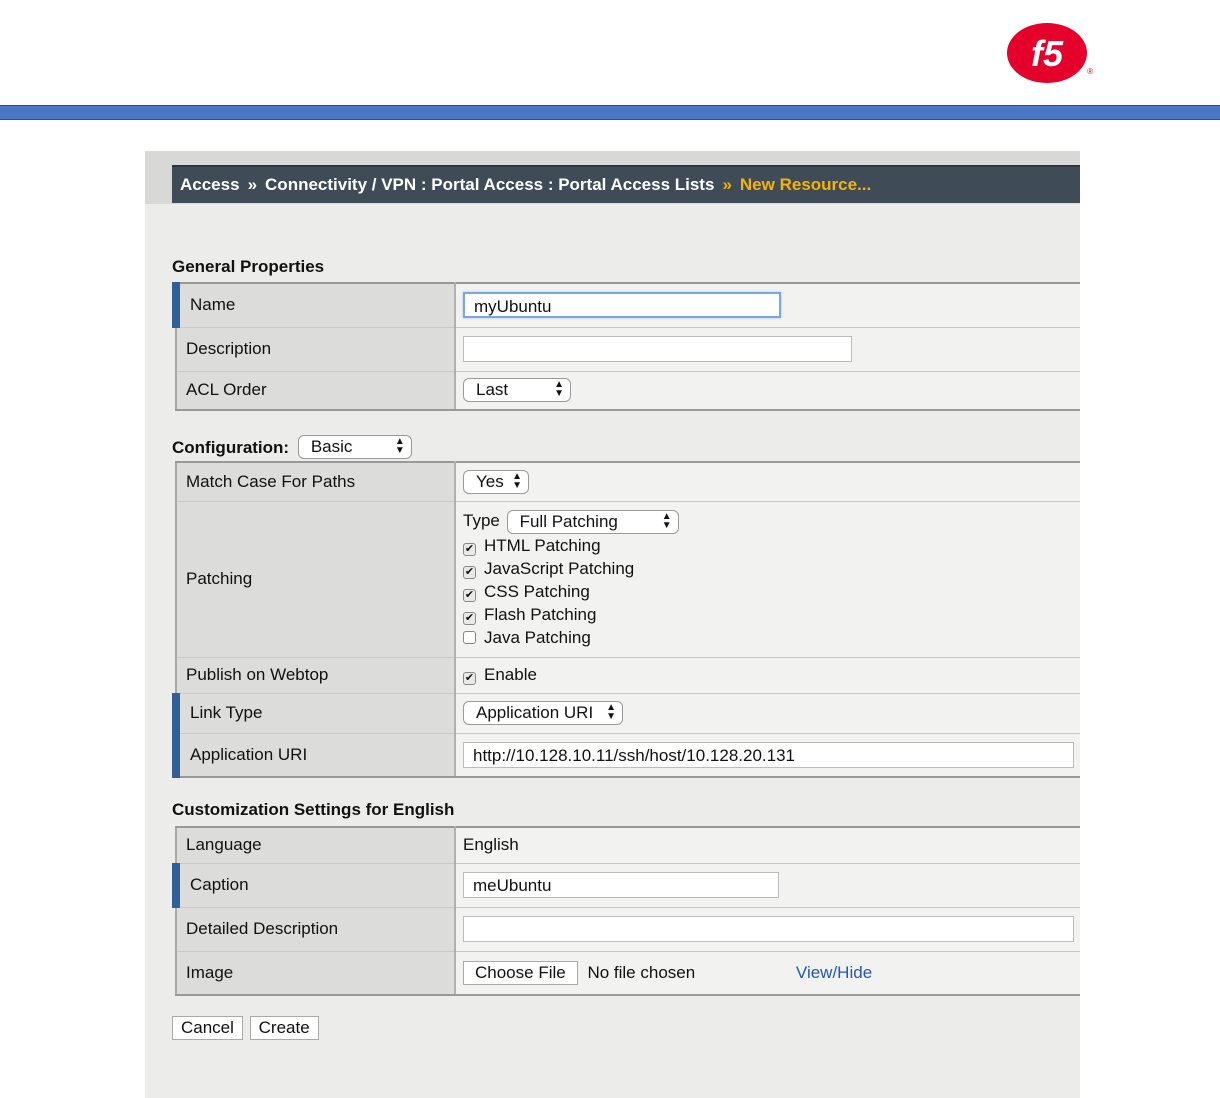 This screenshot has width=1220, height=1098. What do you see at coordinates (568, 521) in the screenshot?
I see `patching-type-value: Full Patching` at bounding box center [568, 521].